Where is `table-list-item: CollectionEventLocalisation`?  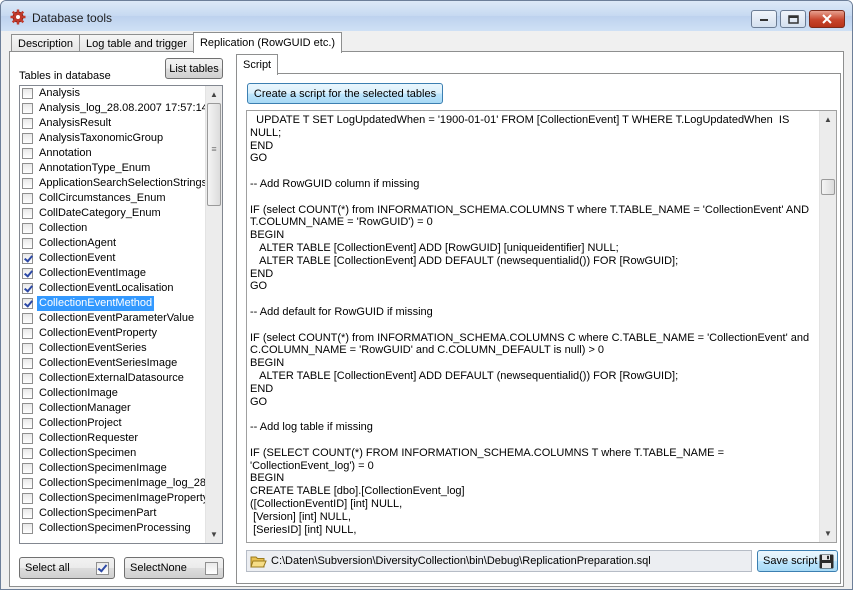 table-list-item: CollectionEventLocalisation is located at coordinates (121, 288).